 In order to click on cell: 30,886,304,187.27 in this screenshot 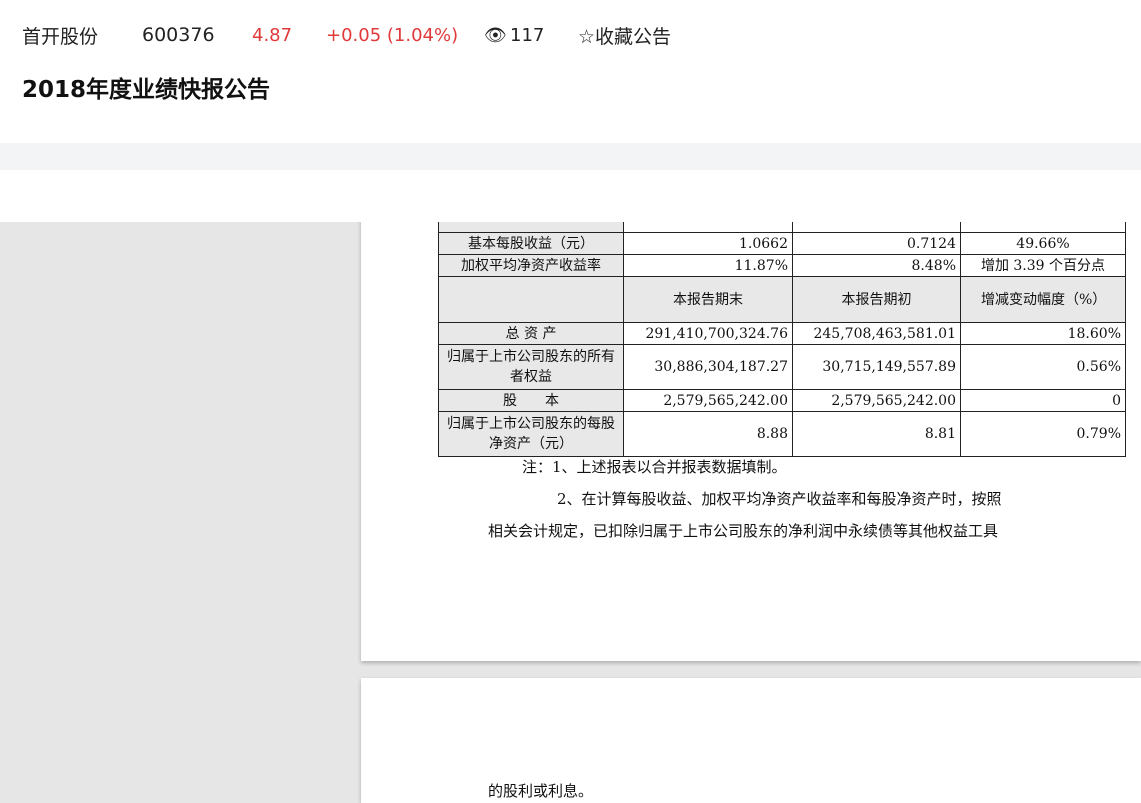, I will do `click(708, 367)`.